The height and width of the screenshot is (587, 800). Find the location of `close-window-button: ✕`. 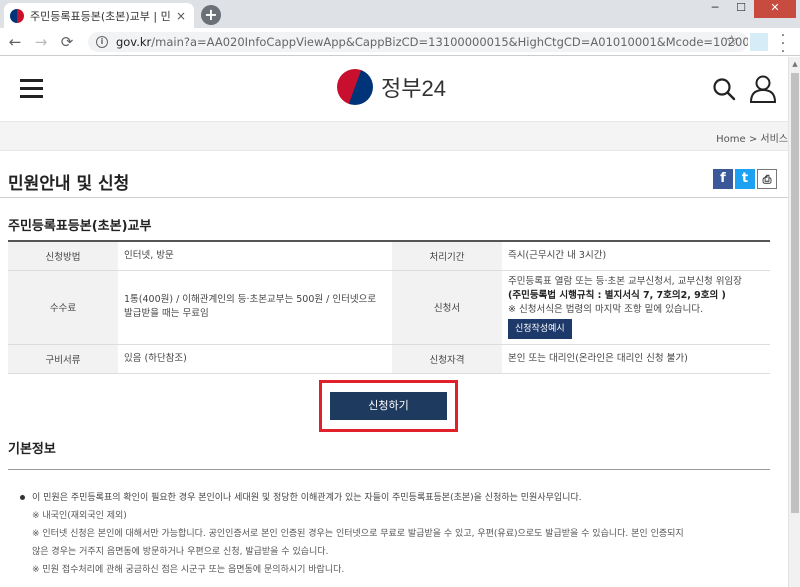

close-window-button: ✕ is located at coordinates (775, 9).